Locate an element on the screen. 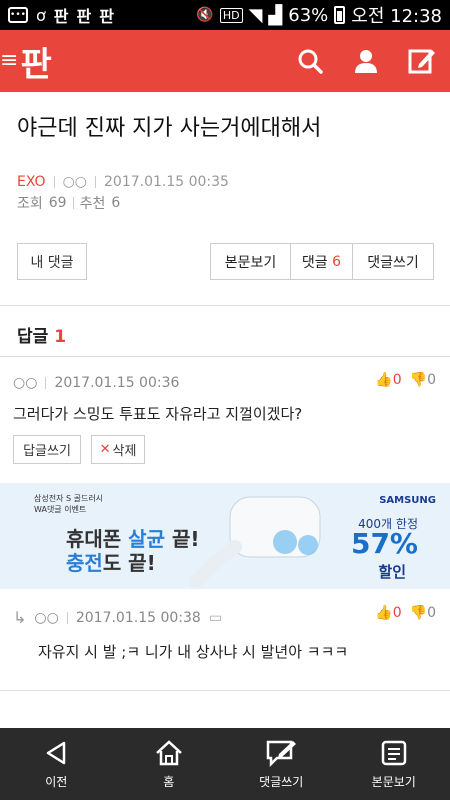 The width and height of the screenshot is (450, 800). post-title: 야근데 진짜 지가 사는거에대해서 is located at coordinates (169, 128).